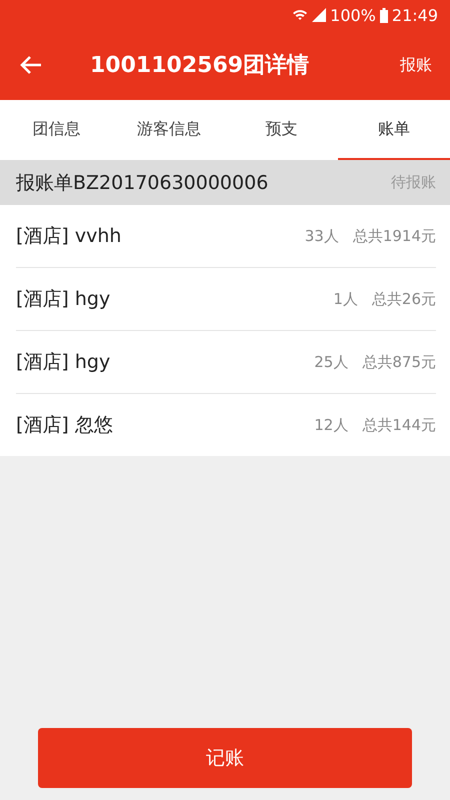  What do you see at coordinates (384, 15) in the screenshot?
I see `battery-icon` at bounding box center [384, 15].